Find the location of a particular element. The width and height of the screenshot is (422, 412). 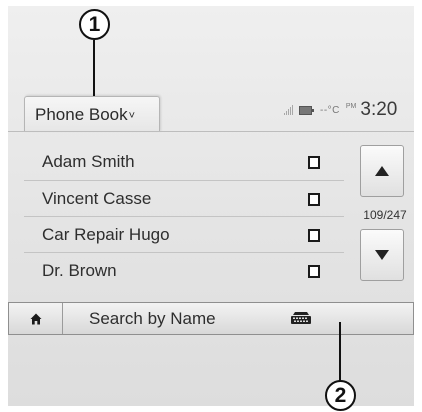

home-icon is located at coordinates (35, 318).